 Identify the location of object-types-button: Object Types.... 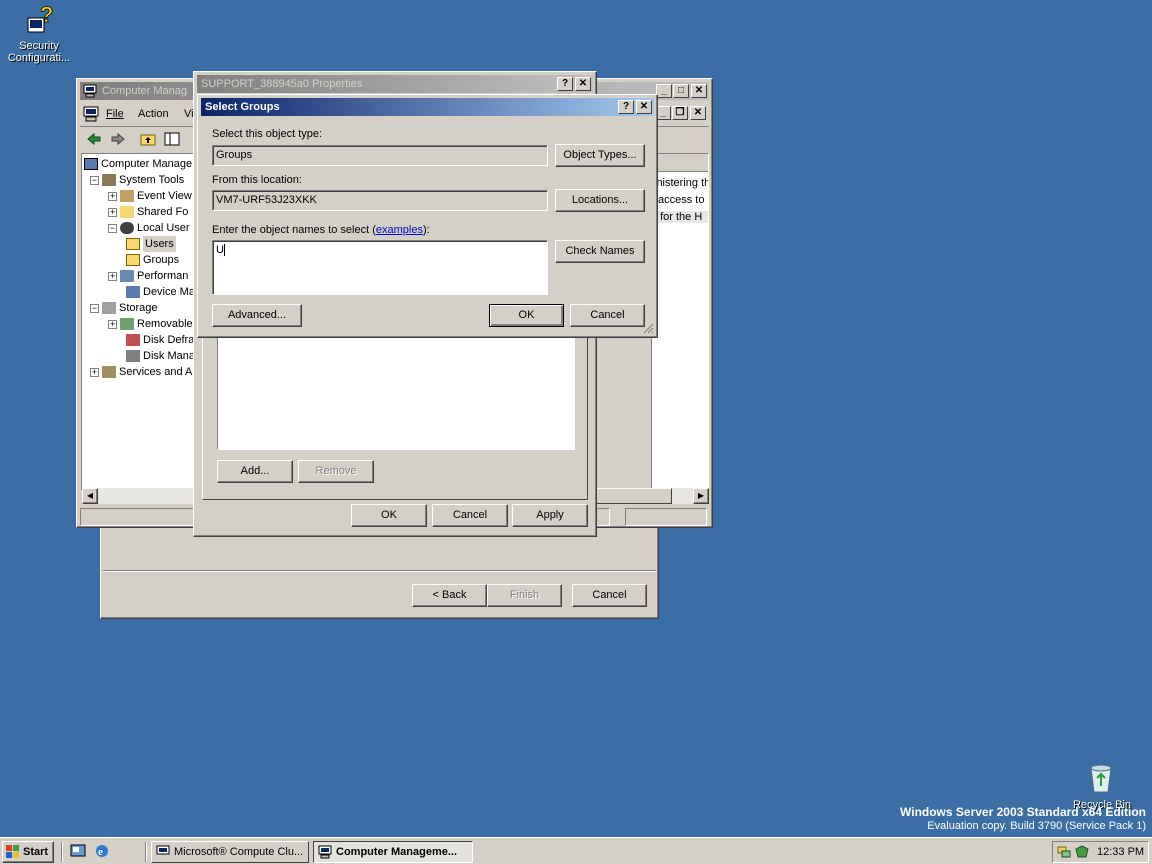
(600, 155).